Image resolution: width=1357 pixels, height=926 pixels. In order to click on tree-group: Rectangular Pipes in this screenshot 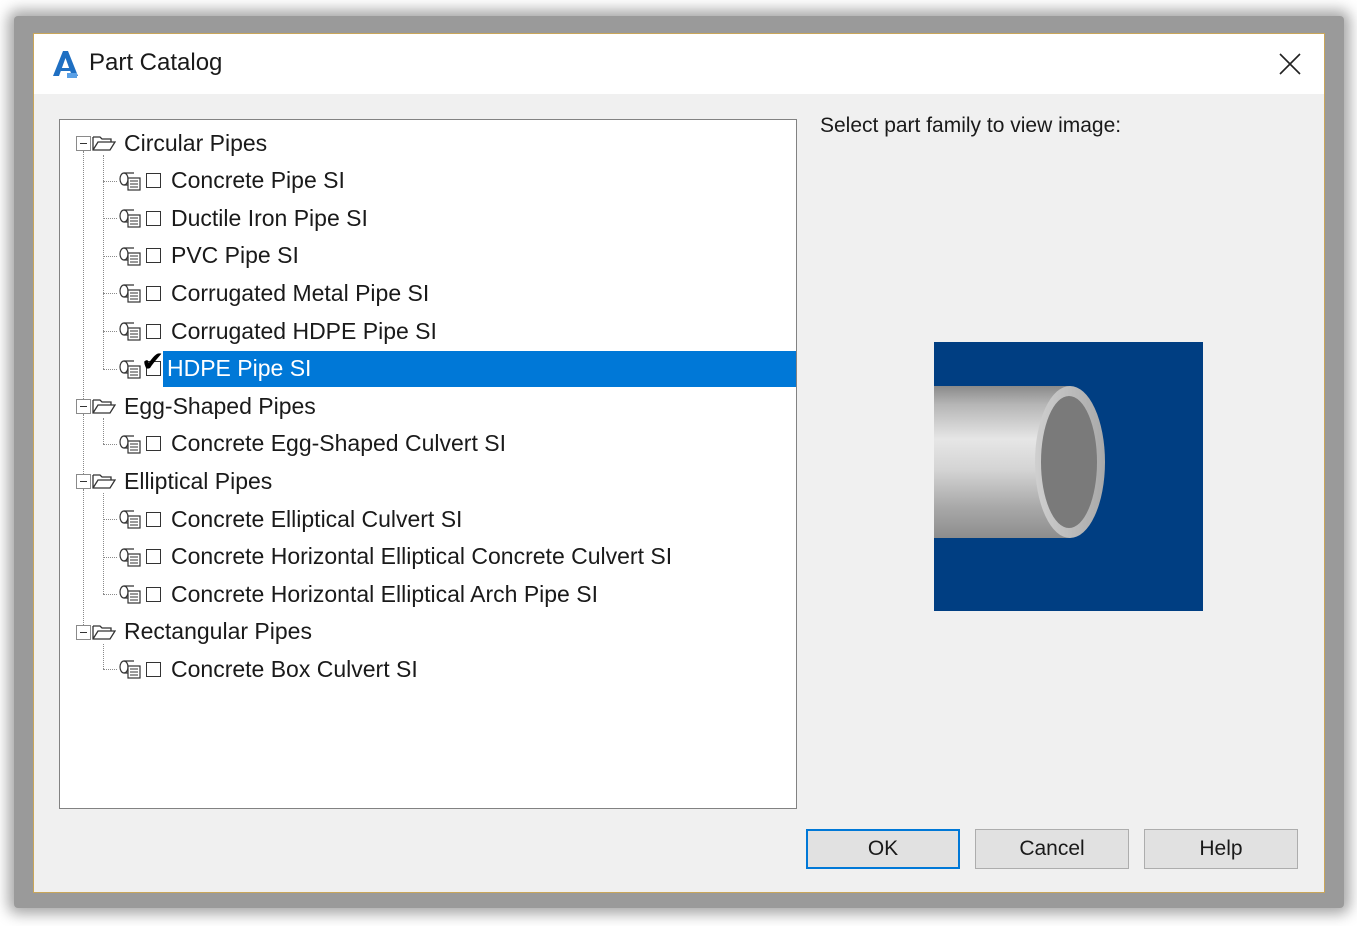, I will do `click(202, 632)`.